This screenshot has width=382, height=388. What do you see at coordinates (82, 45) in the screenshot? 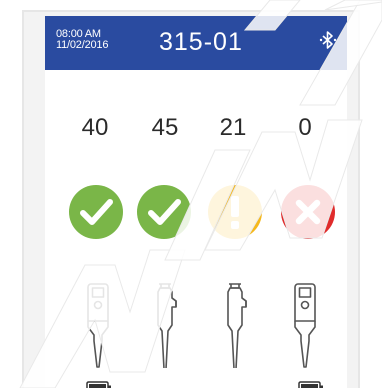
I see `date-label: 11/02/2016` at bounding box center [82, 45].